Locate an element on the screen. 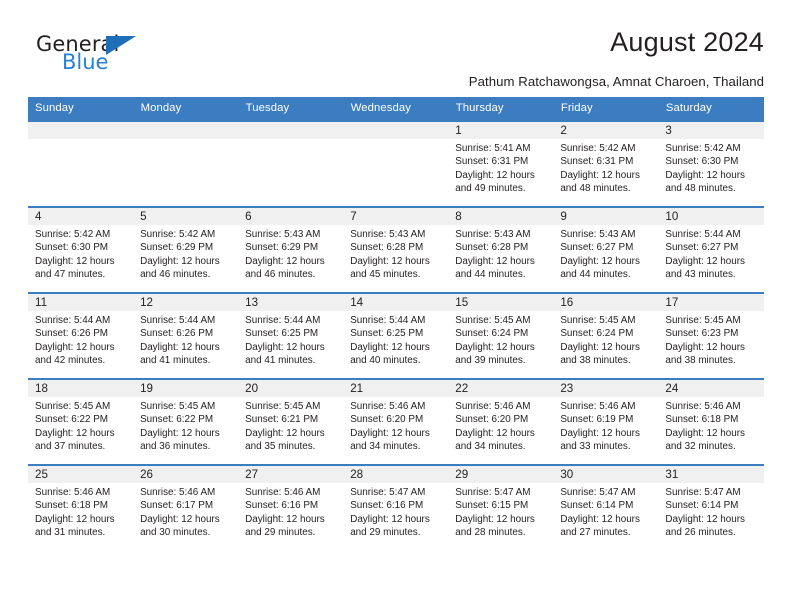  daylight-text: Daylight: 12 hours and 31 minutes. is located at coordinates (75, 525).